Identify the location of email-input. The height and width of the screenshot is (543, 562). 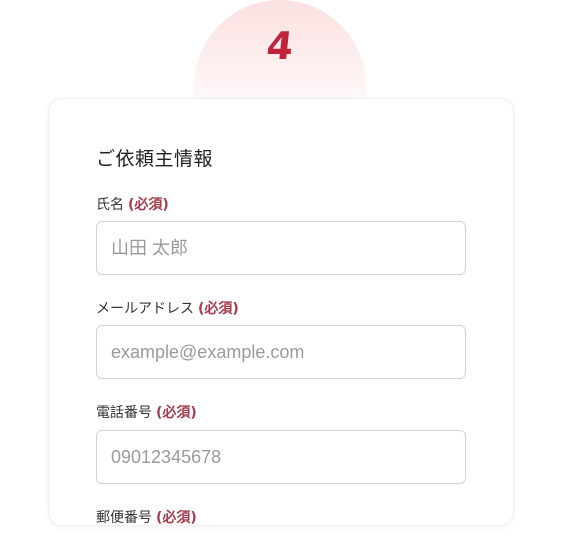
(281, 352).